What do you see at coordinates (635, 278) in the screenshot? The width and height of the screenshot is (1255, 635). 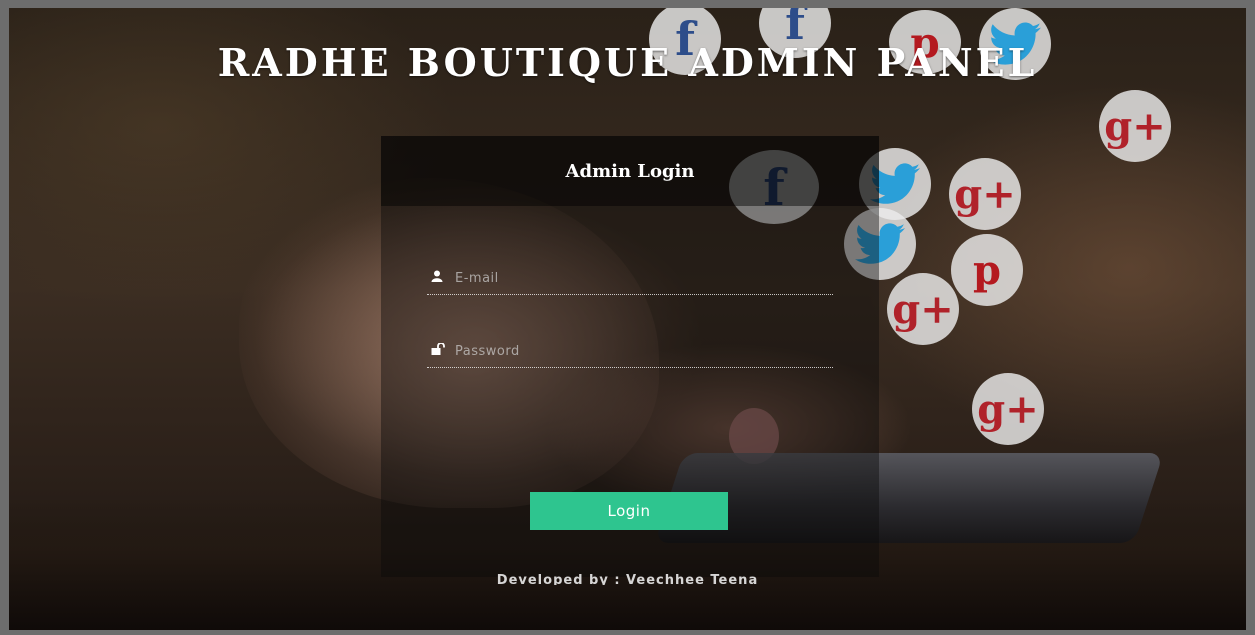 I see `email-input` at bounding box center [635, 278].